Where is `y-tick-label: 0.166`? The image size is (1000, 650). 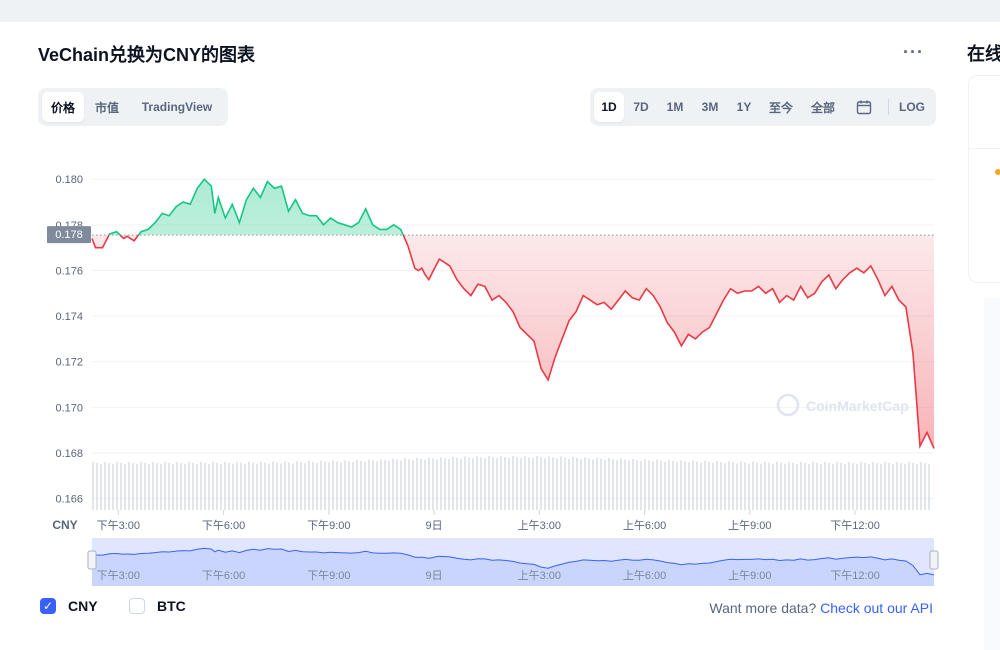 y-tick-label: 0.166 is located at coordinates (69, 500).